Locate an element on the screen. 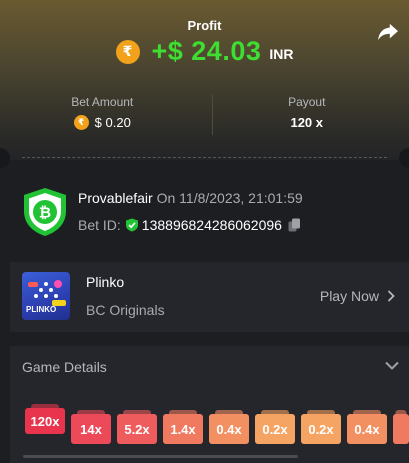 The height and width of the screenshot is (463, 409). multiplier-bucket: 5.2x is located at coordinates (137, 429).